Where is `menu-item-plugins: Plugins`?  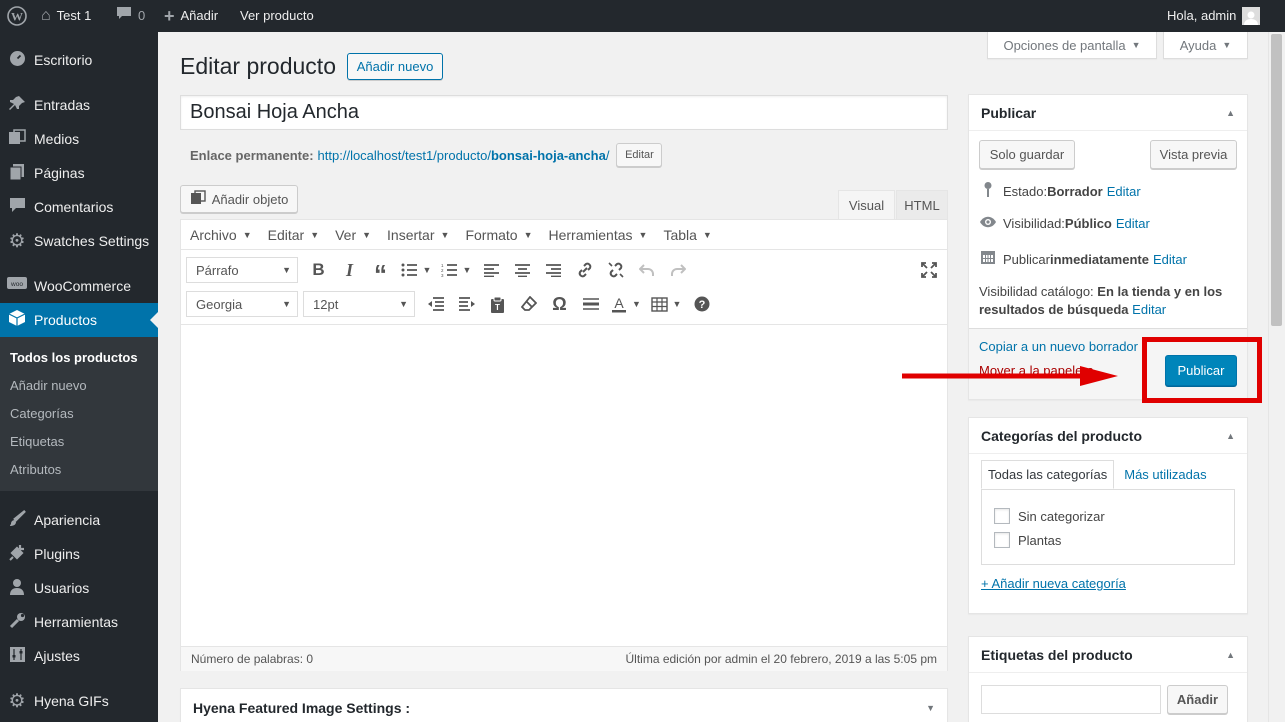 menu-item-plugins: Plugins is located at coordinates (79, 554).